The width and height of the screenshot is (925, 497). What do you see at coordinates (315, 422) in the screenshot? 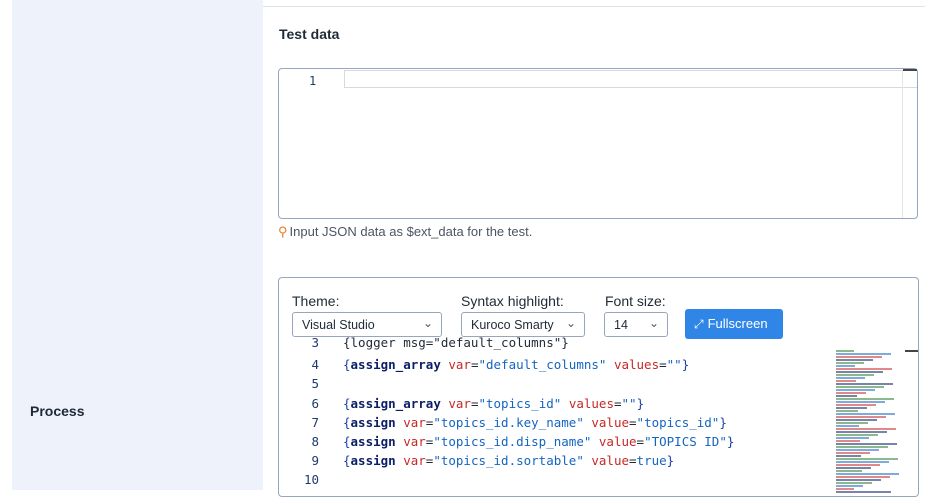
I see `line-number: 7` at bounding box center [315, 422].